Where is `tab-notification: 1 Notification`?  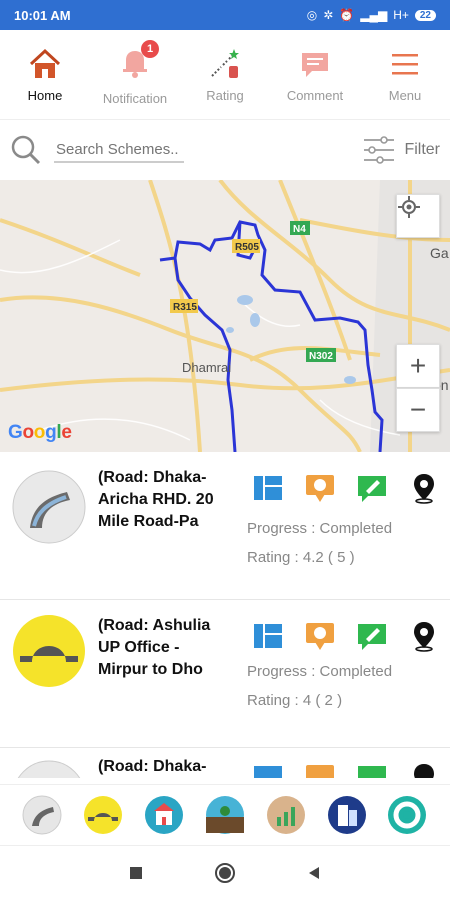
tab-notification: 1 Notification is located at coordinates (135, 74).